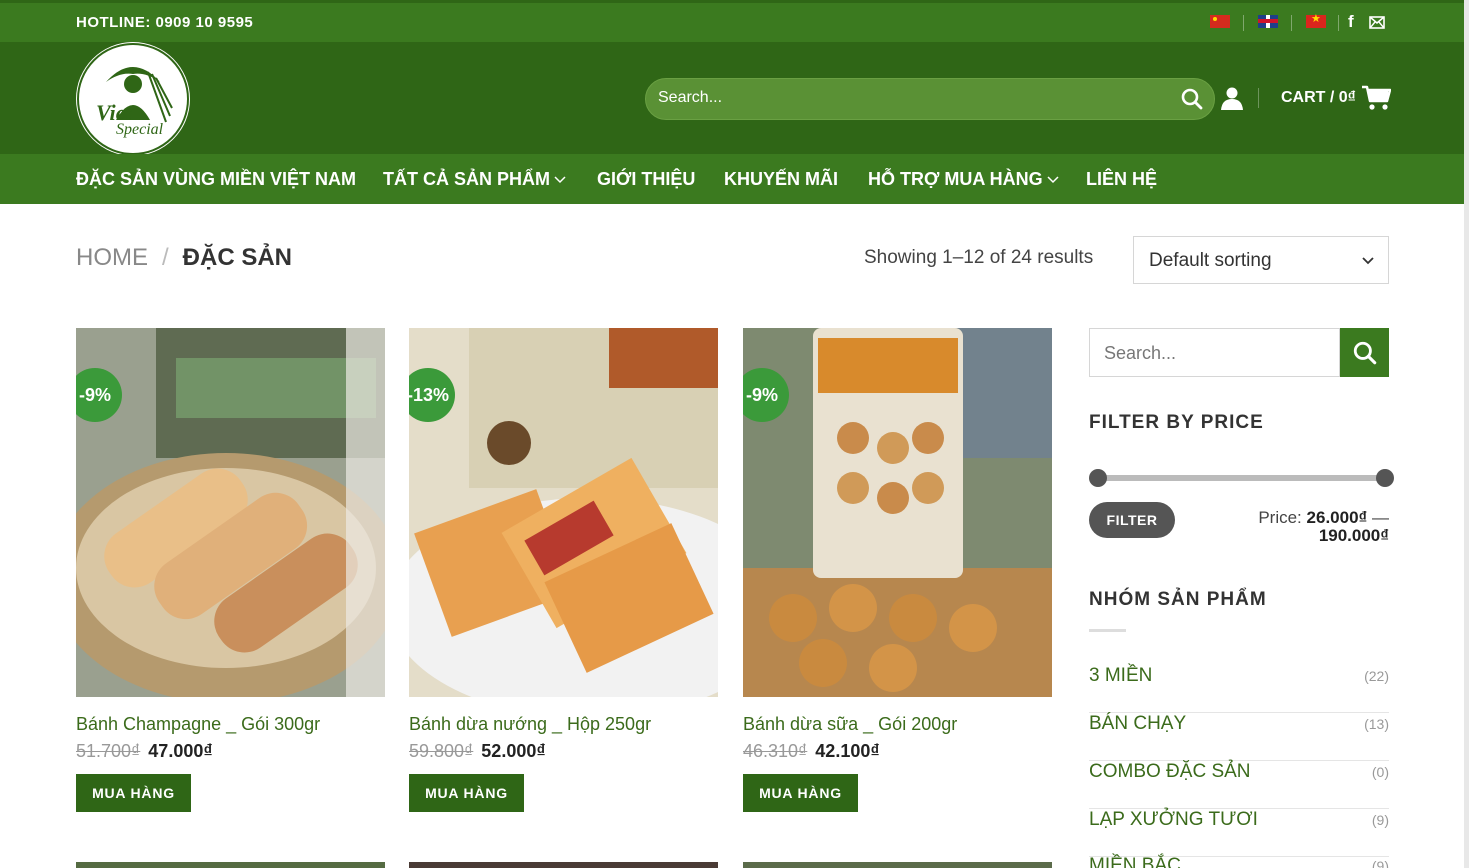  Describe the element at coordinates (108, 751) in the screenshot. I see `old-price: 51.700₫` at that location.